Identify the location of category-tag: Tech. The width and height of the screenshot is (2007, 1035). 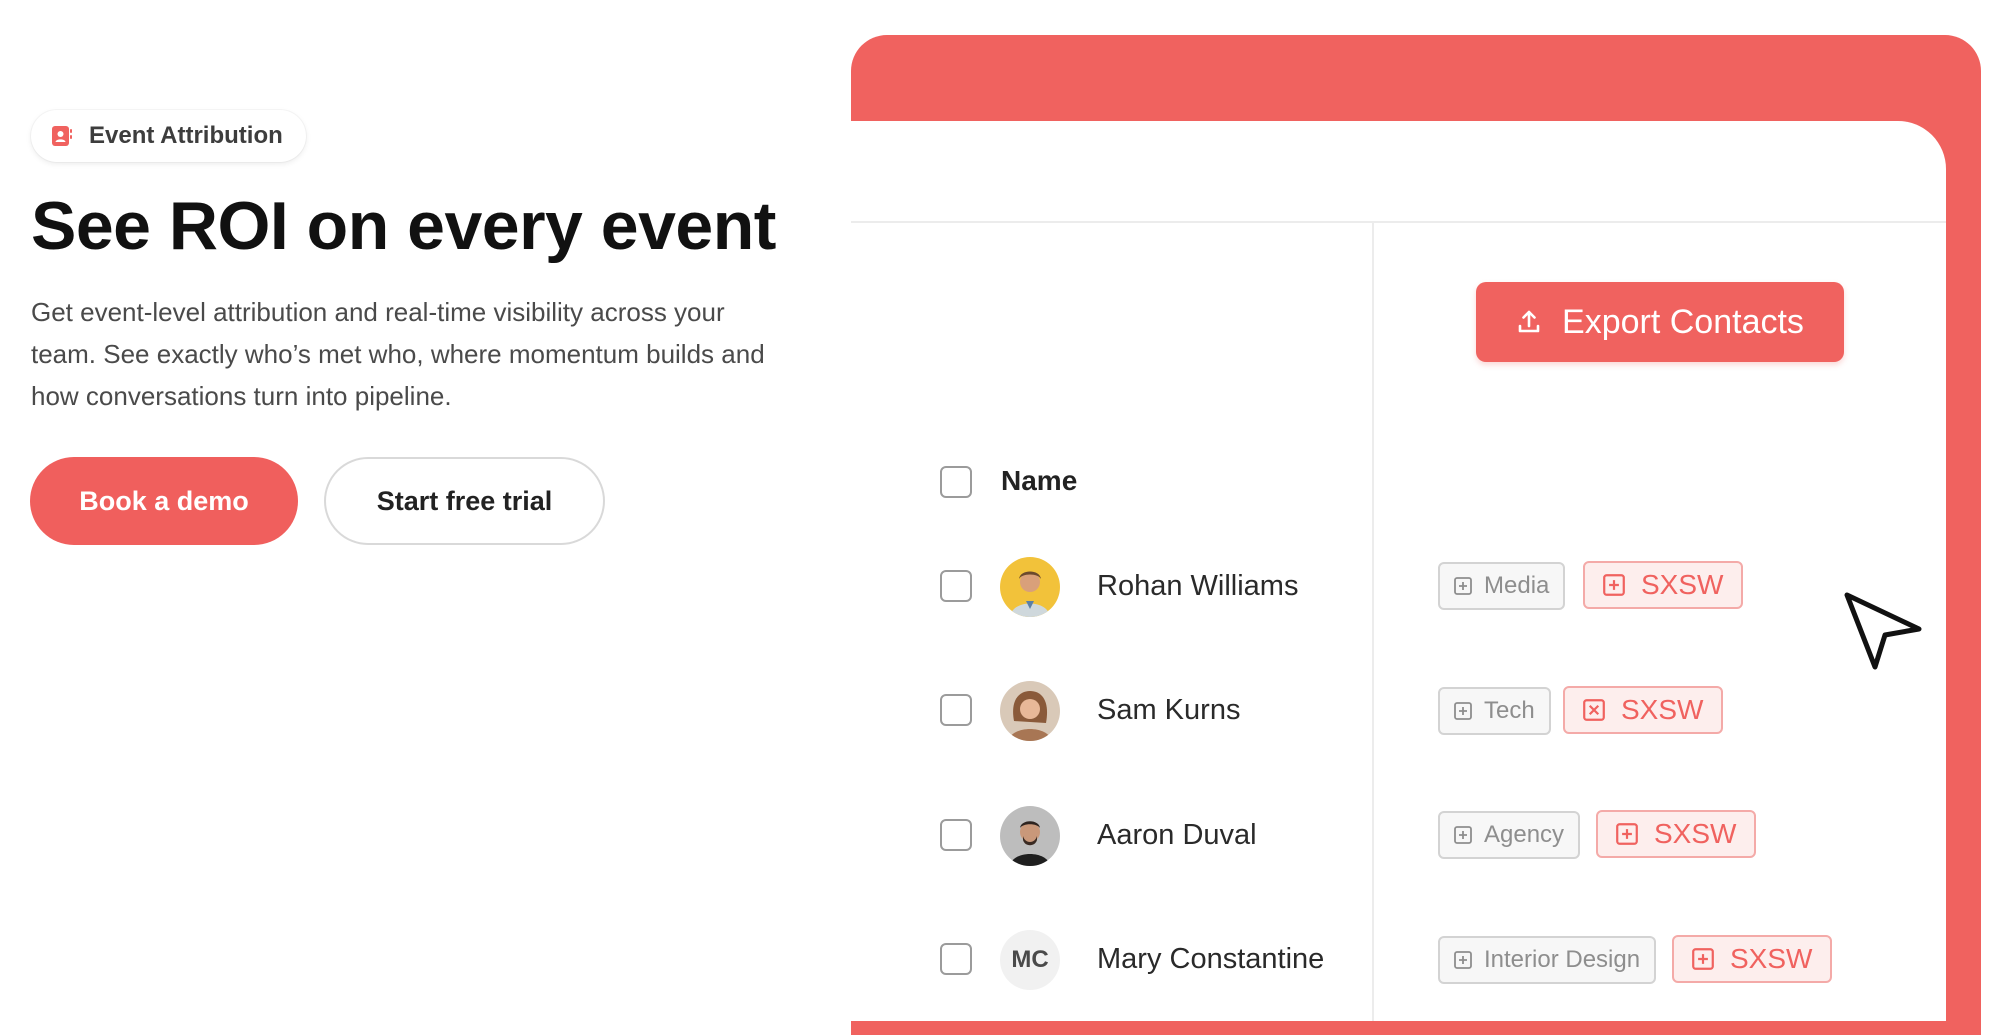
(1494, 711).